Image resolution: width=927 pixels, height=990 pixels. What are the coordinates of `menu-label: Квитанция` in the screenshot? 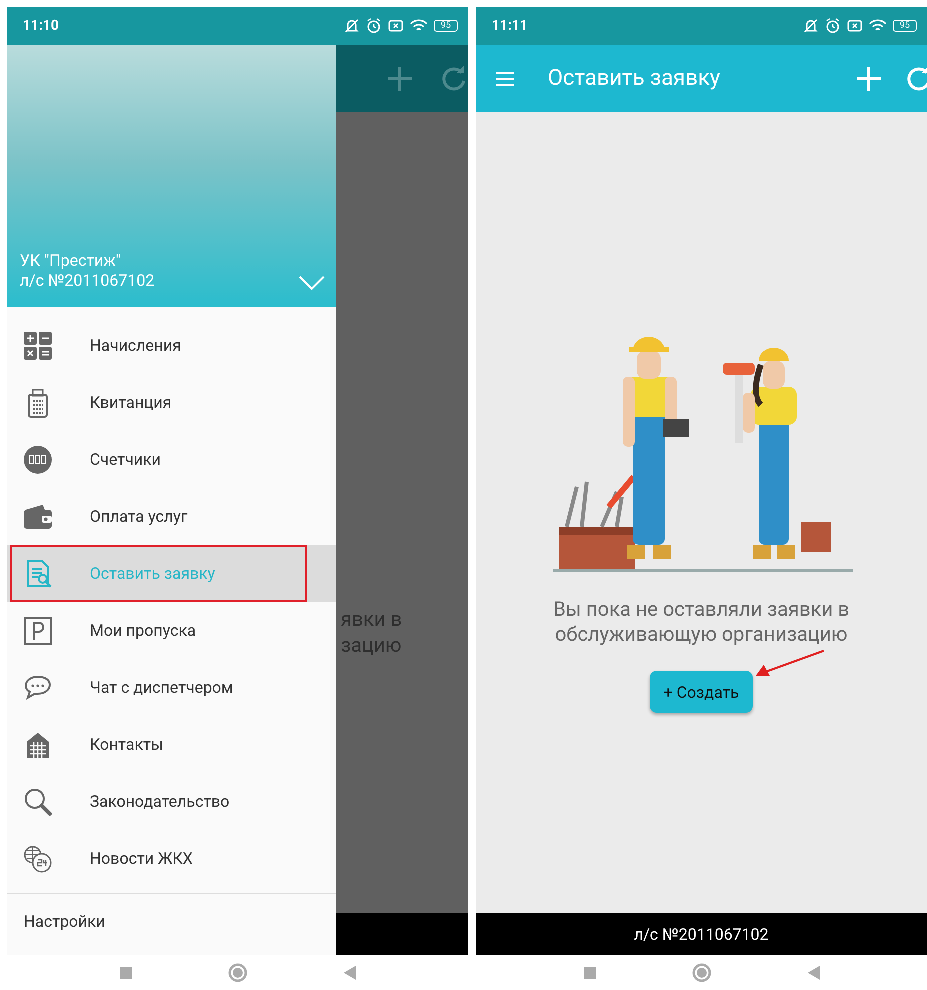 It's located at (131, 402).